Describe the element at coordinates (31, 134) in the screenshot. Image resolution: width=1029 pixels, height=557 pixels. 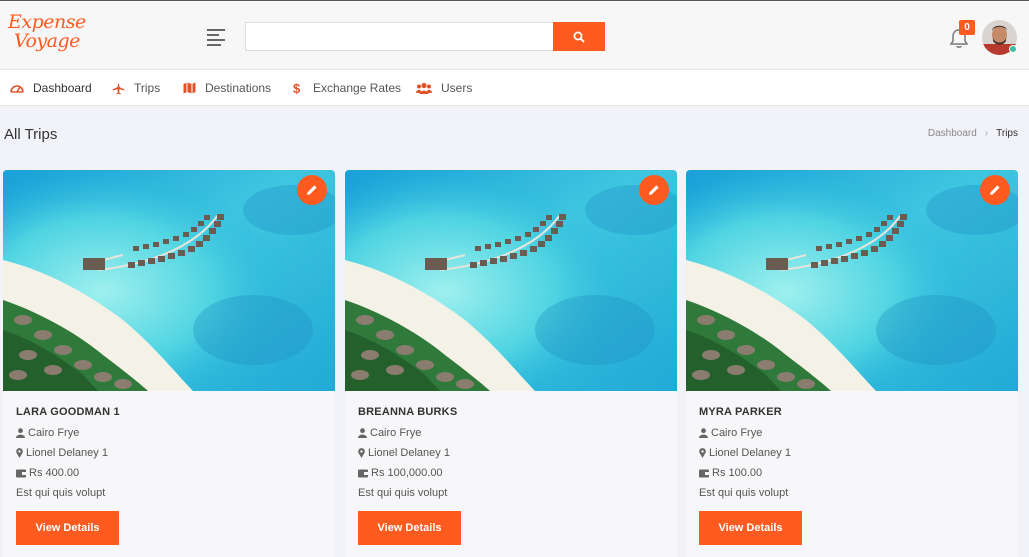
I see `page-title: All Trips` at that location.